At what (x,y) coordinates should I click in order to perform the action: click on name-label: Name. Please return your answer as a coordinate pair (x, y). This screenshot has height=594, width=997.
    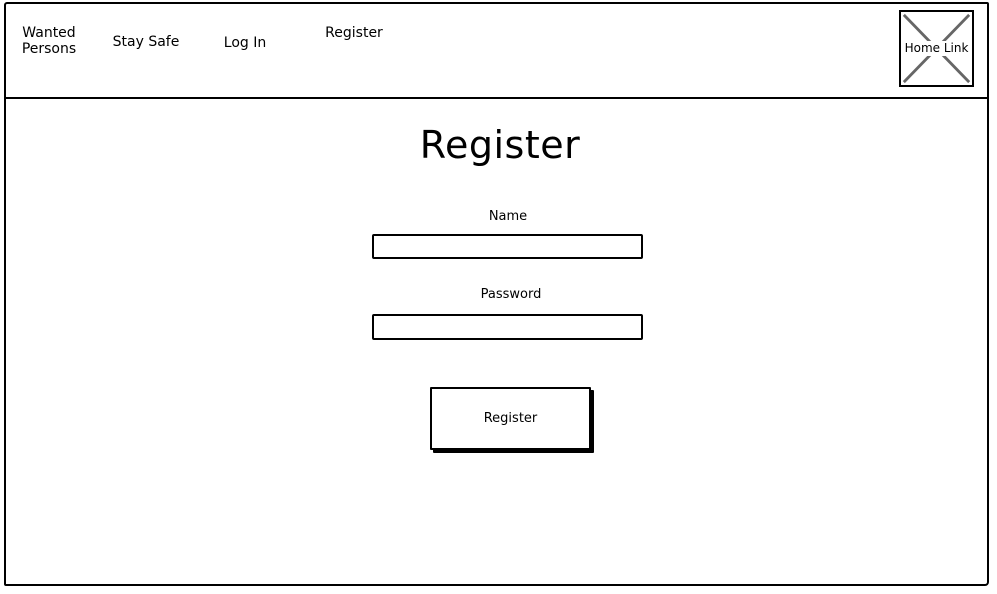
    Looking at the image, I should click on (508, 216).